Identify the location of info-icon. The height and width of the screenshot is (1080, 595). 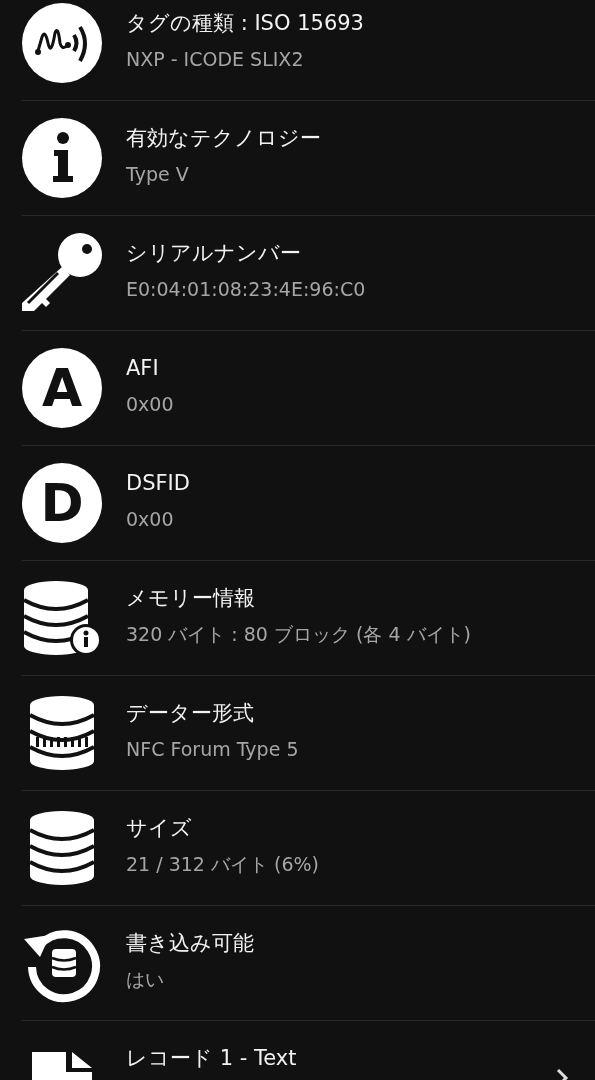
(62, 158).